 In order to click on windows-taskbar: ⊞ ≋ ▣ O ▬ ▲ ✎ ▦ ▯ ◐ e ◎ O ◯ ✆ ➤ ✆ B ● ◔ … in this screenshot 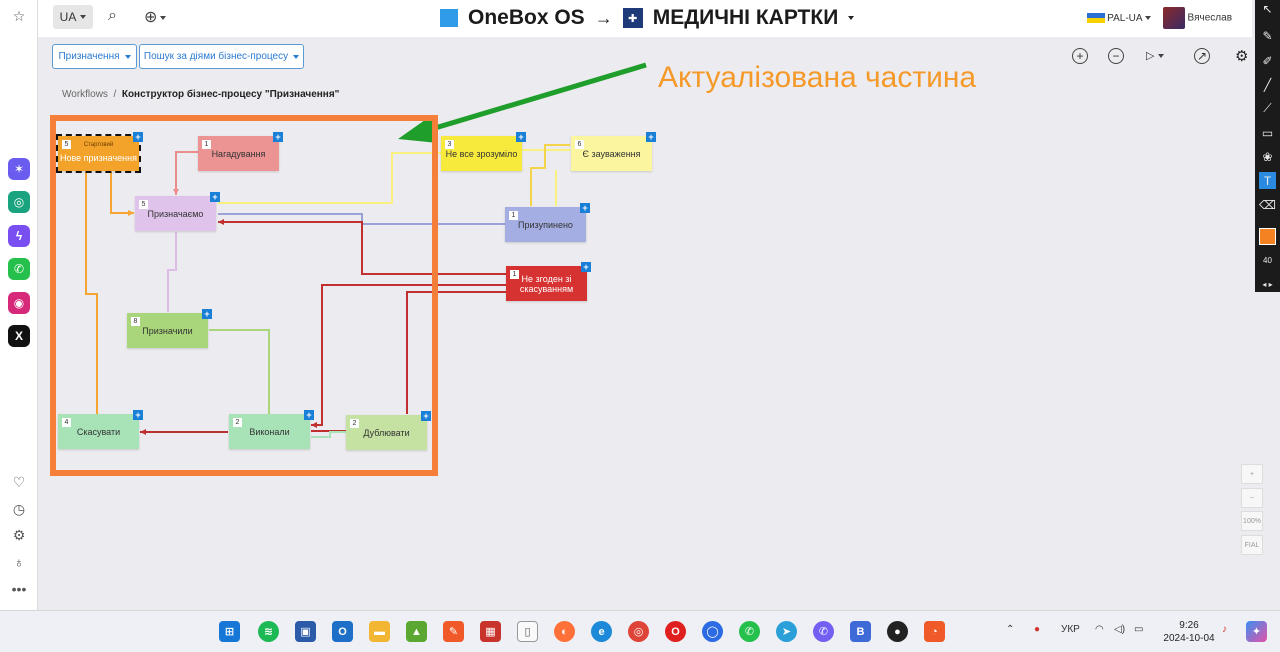, I will do `click(640, 631)`.